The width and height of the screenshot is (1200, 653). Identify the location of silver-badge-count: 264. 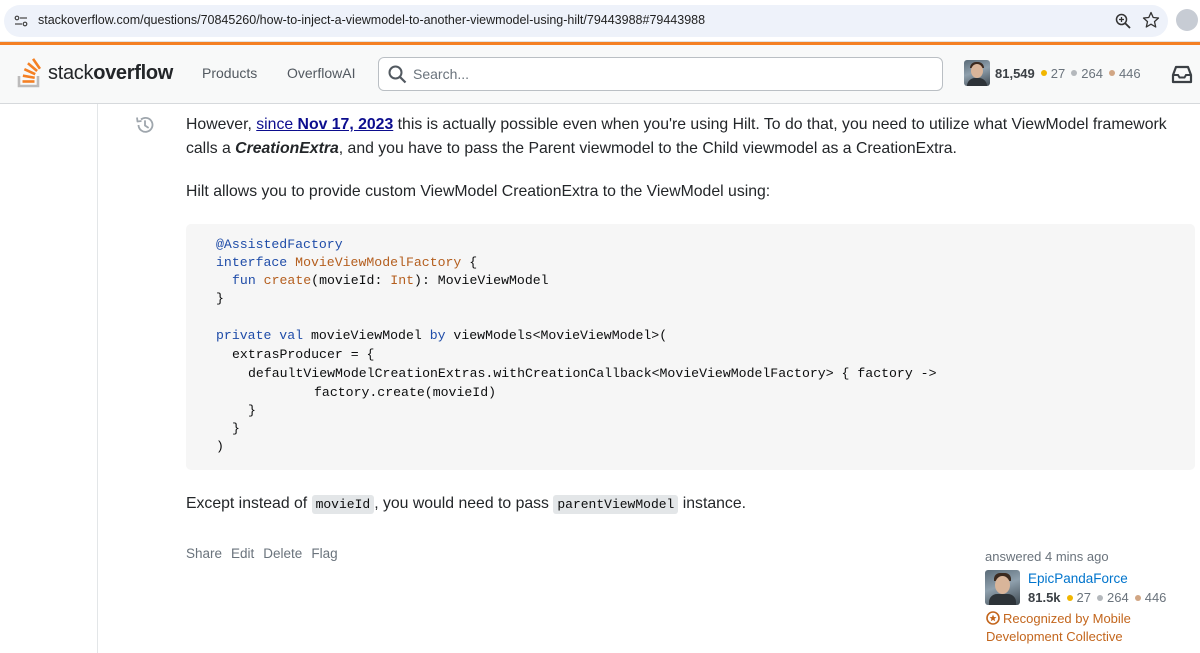
(1087, 73).